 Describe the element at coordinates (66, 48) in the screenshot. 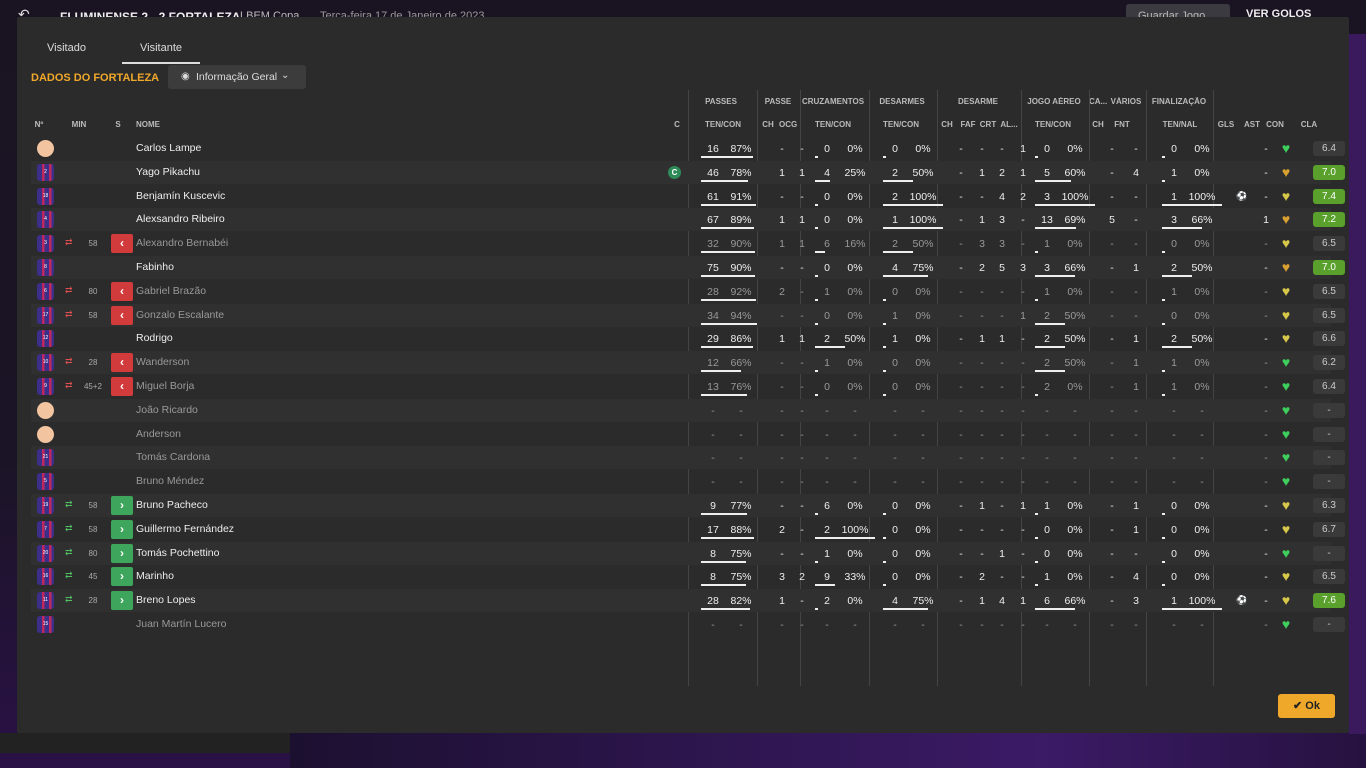

I see `tab-home: Visitado` at that location.